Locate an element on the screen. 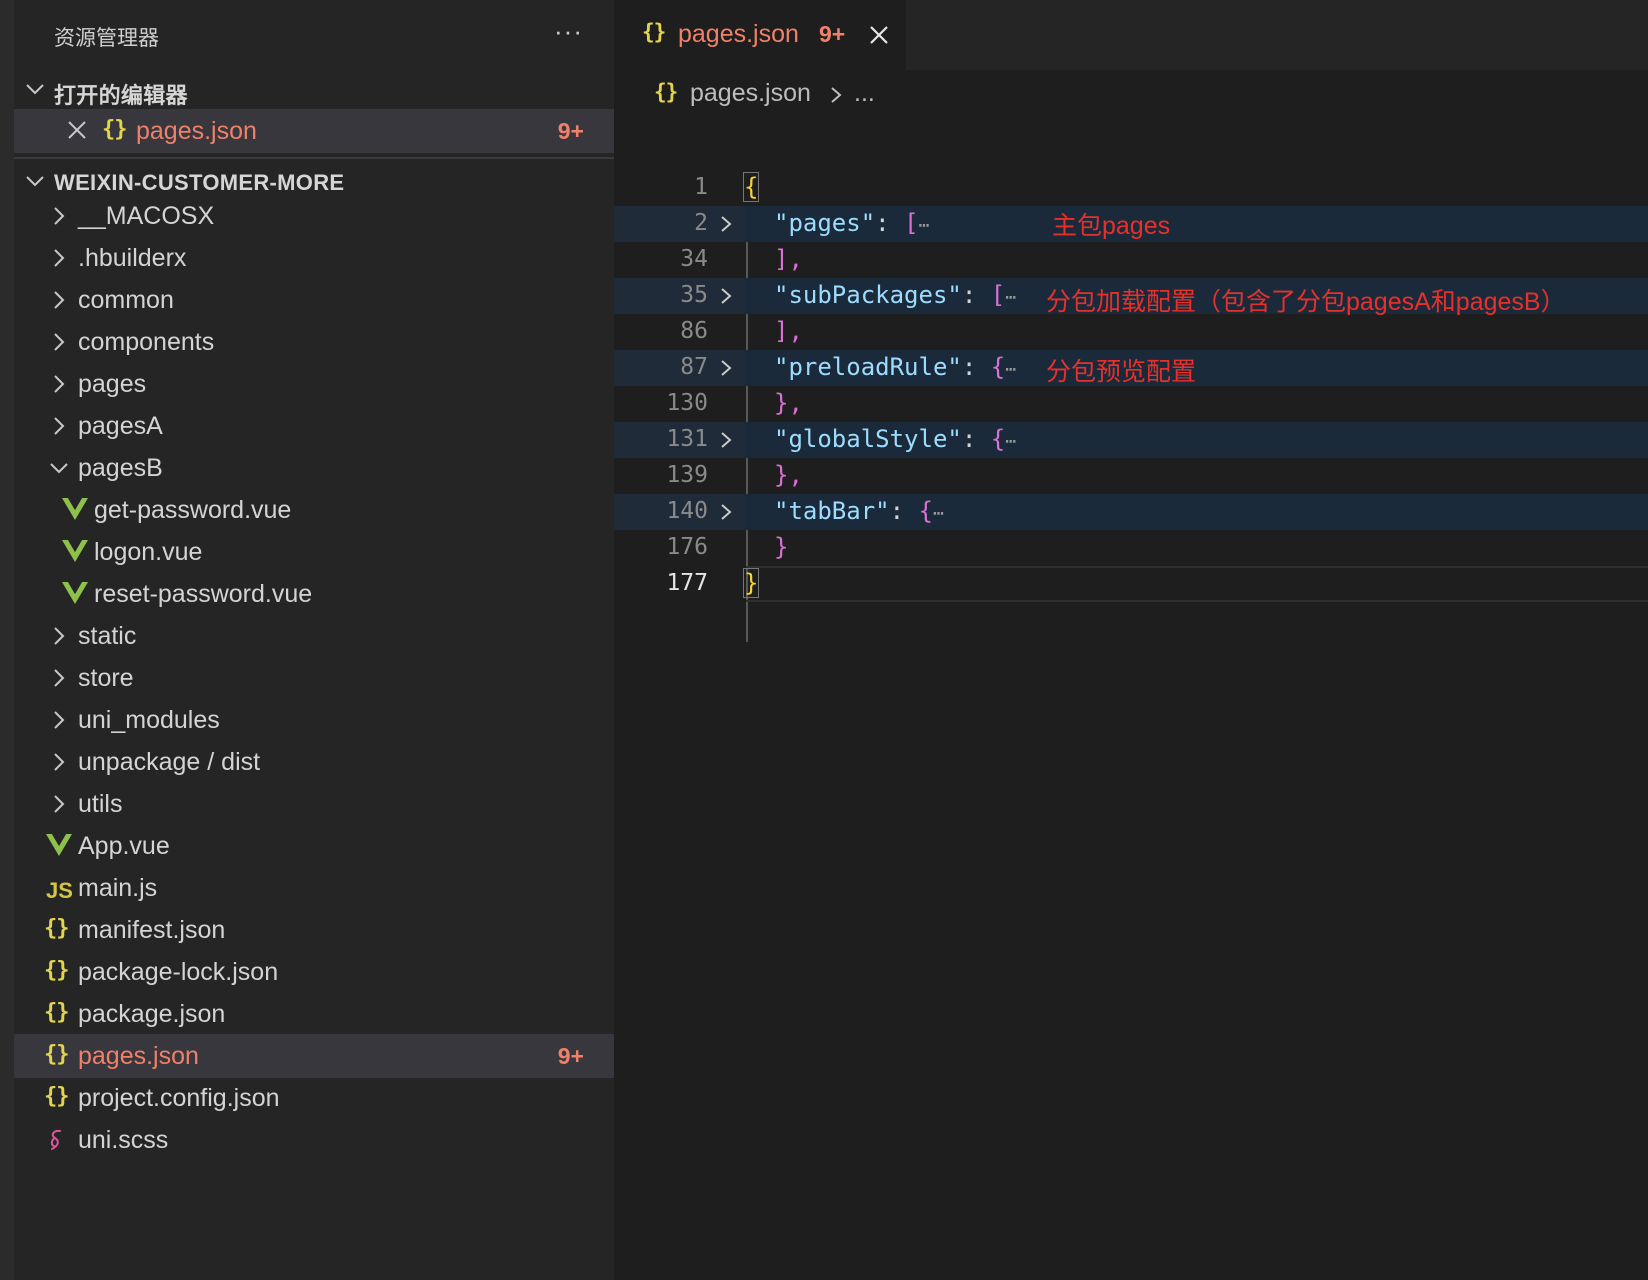  file-item: App.vue is located at coordinates (314, 846).